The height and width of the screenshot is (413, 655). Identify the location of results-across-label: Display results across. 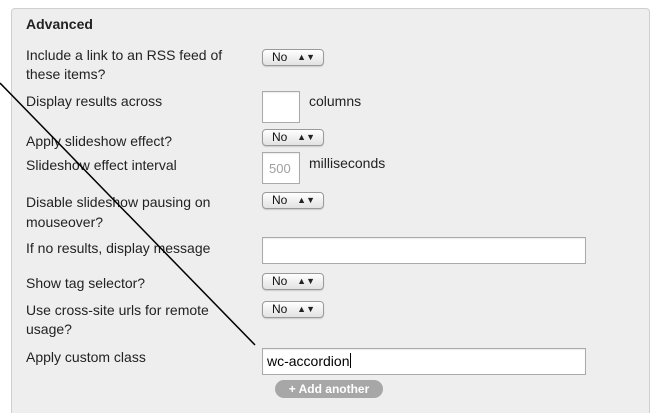
(94, 101).